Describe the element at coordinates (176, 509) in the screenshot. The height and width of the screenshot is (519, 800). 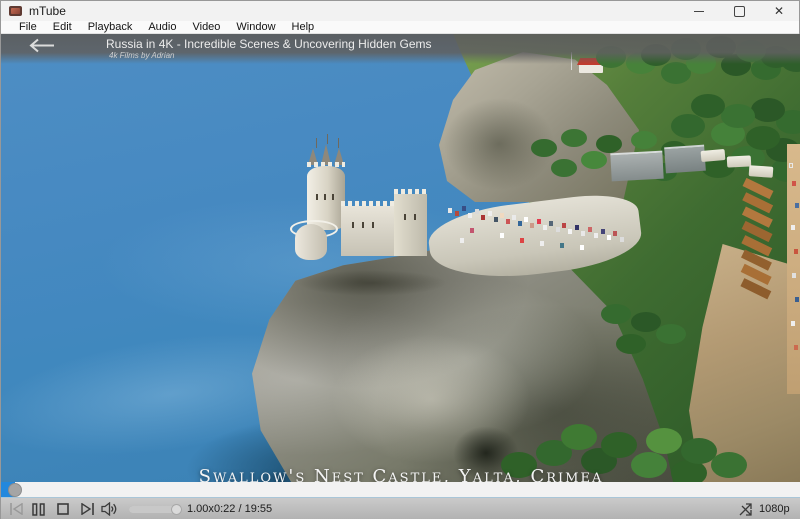
I see `volume-thumb` at that location.